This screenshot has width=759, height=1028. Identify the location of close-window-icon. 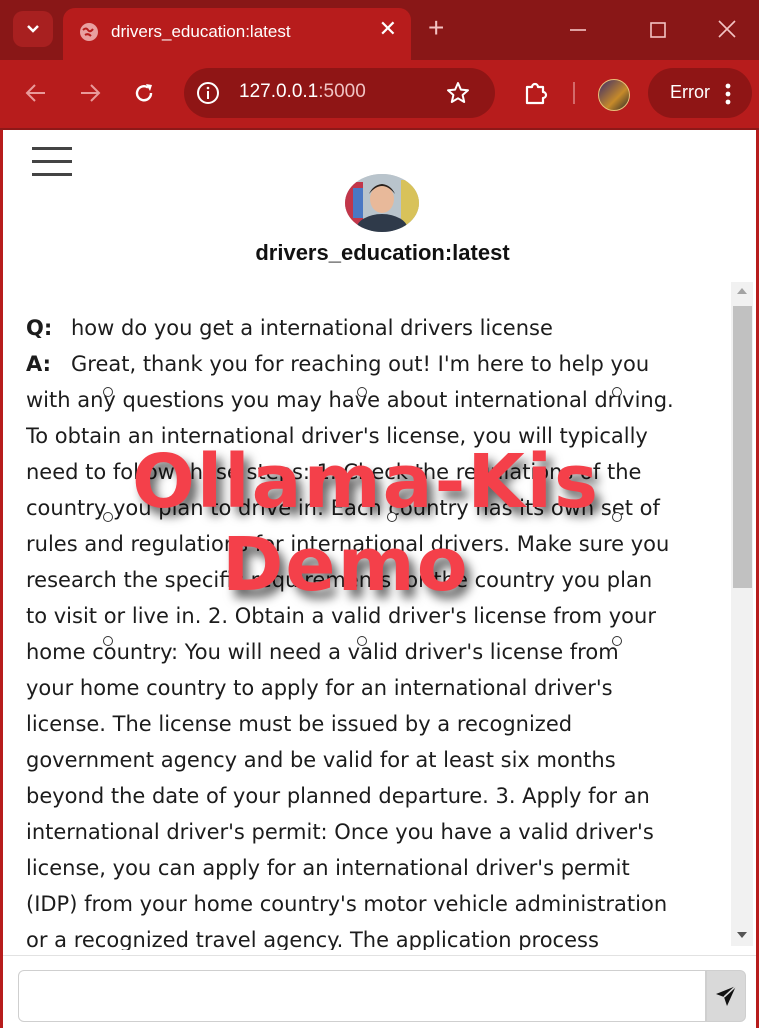
(727, 29).